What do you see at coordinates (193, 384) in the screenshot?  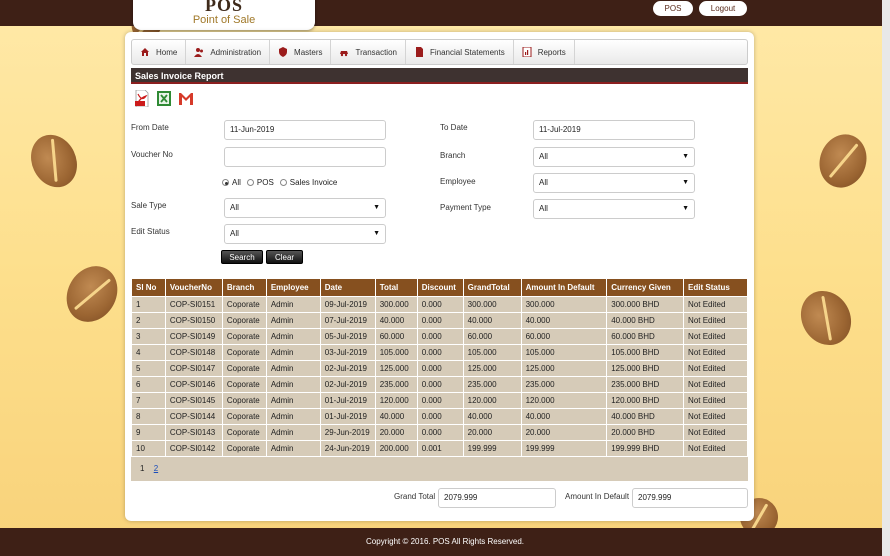 I see `table-cell: COP-SI0146` at bounding box center [193, 384].